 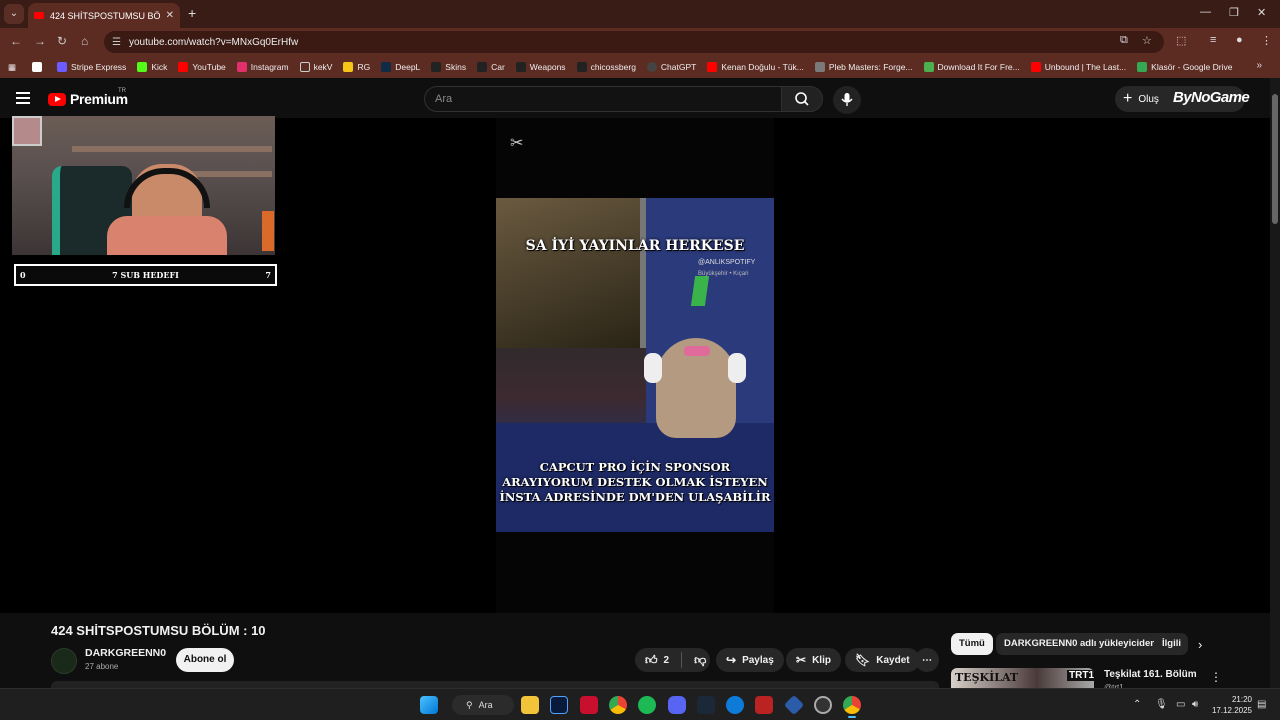 I want to click on google-drive-icon, so click(x=1142, y=67).